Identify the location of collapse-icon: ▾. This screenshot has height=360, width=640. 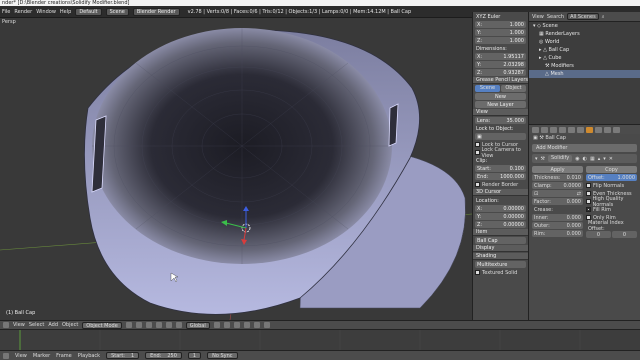
(536, 159).